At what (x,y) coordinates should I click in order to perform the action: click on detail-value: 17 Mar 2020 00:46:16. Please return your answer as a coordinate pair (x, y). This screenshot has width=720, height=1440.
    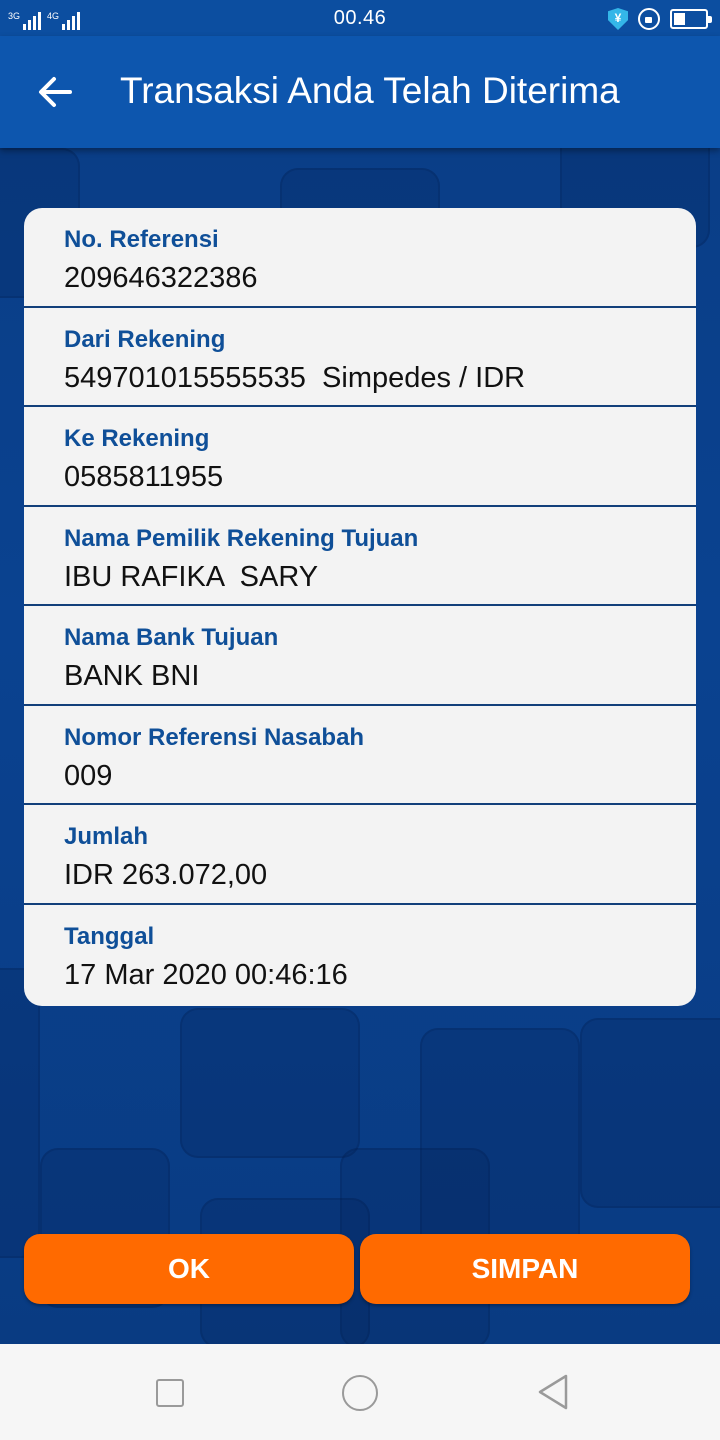
    Looking at the image, I should click on (206, 974).